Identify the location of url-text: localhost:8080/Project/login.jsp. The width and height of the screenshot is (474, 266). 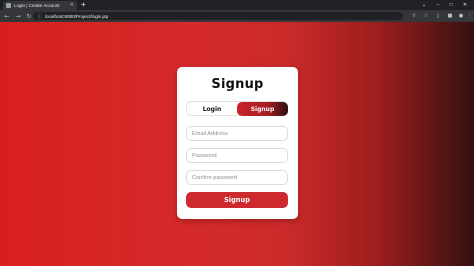
(77, 16).